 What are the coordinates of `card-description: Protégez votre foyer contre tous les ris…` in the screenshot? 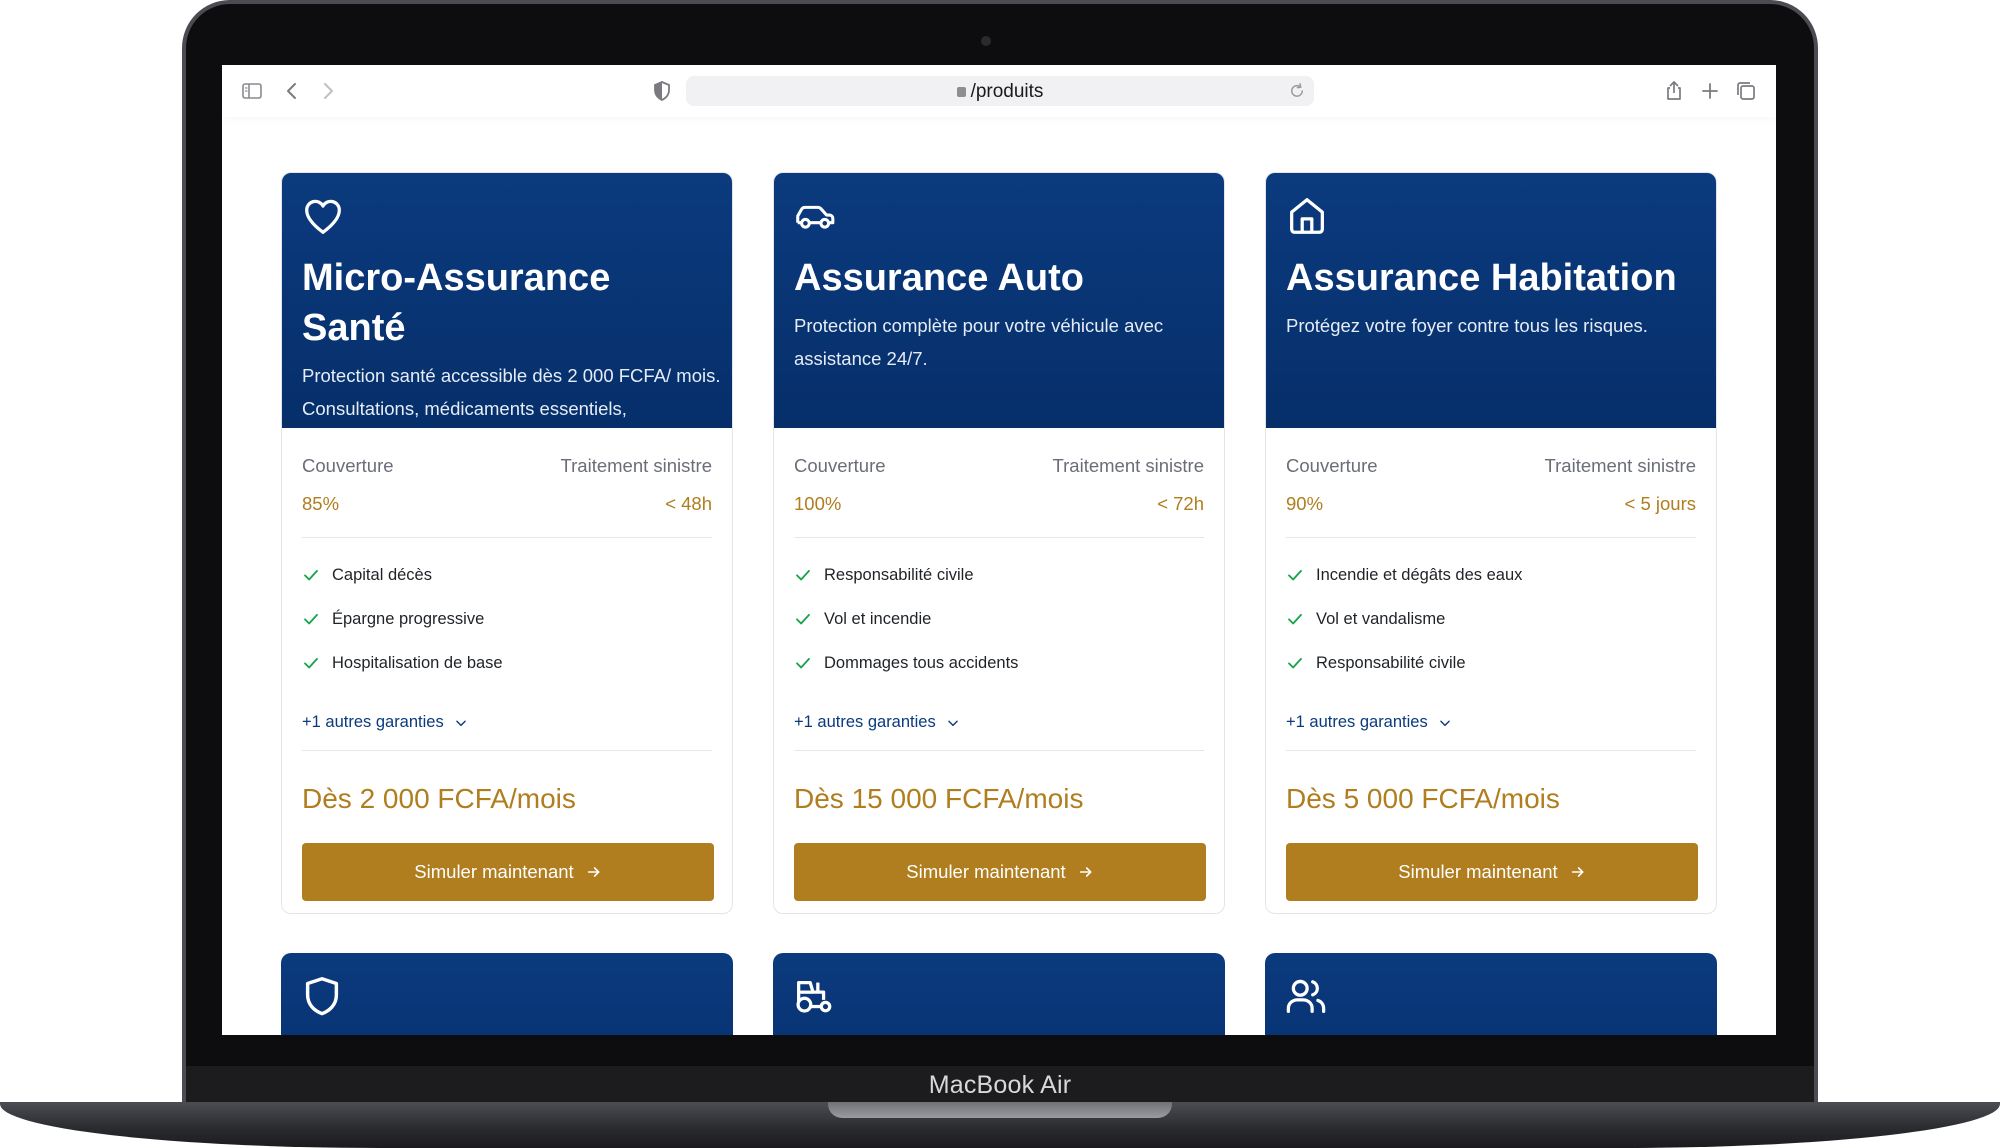 It's located at (1467, 325).